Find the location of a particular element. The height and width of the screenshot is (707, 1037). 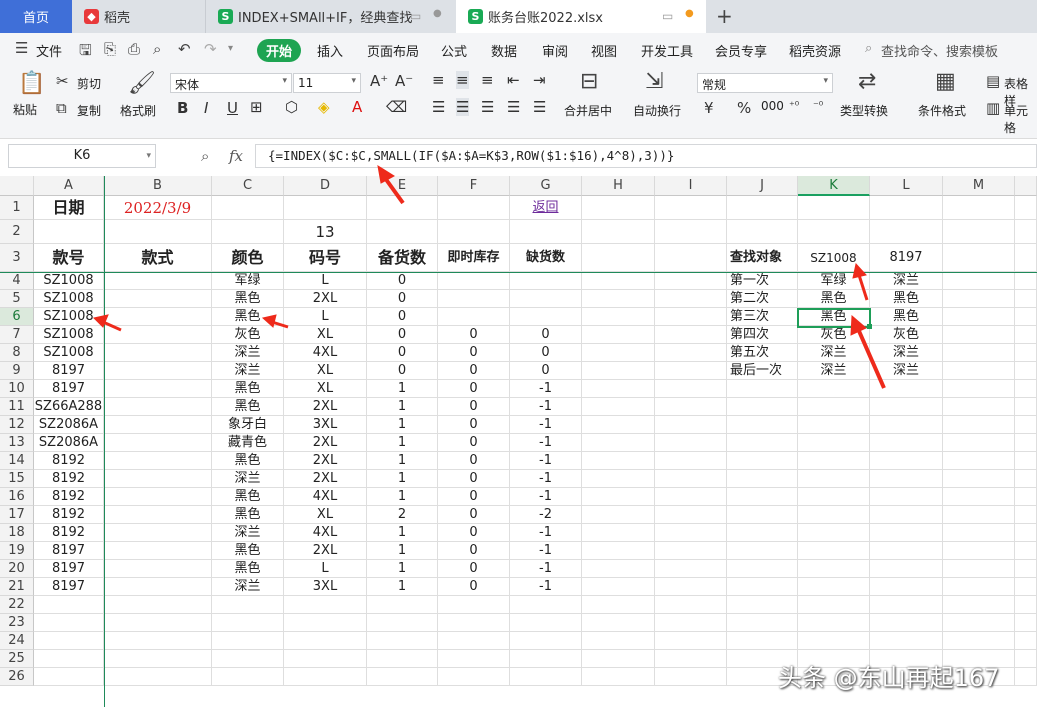

watermark: 头条 @东山再起167 is located at coordinates (889, 678).